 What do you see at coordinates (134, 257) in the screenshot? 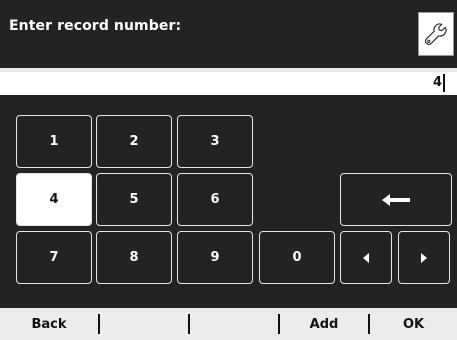
I see `key-8: 8` at bounding box center [134, 257].